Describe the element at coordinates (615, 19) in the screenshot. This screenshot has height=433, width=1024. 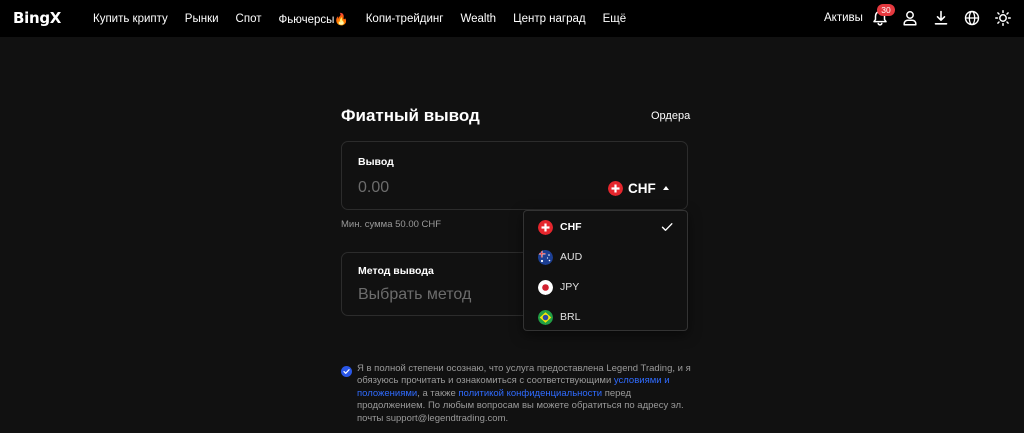
I see `nav-item-more: Ещё` at that location.